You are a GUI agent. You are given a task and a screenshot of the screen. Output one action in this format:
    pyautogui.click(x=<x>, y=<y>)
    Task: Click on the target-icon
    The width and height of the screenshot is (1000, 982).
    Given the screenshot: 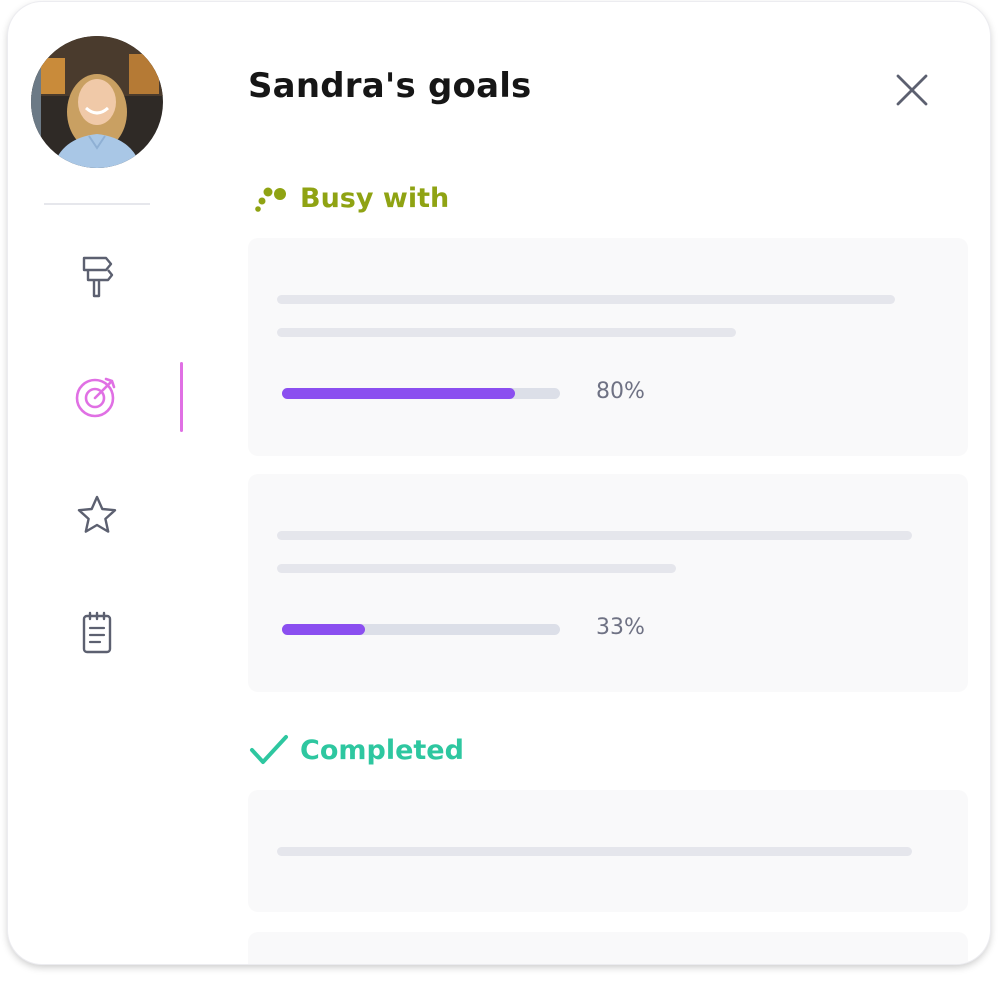 What is the action you would take?
    pyautogui.click(x=95, y=397)
    